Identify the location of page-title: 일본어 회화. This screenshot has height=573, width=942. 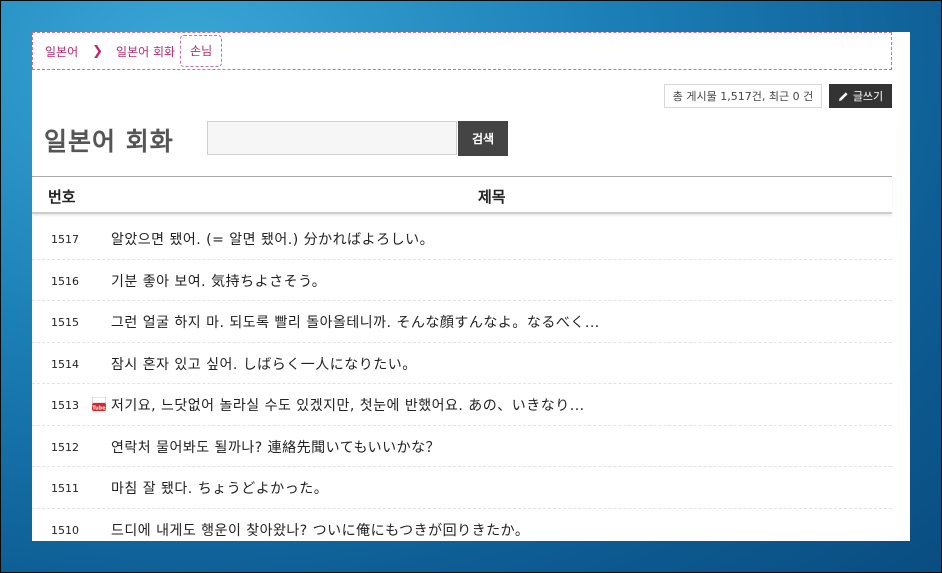
(109, 141).